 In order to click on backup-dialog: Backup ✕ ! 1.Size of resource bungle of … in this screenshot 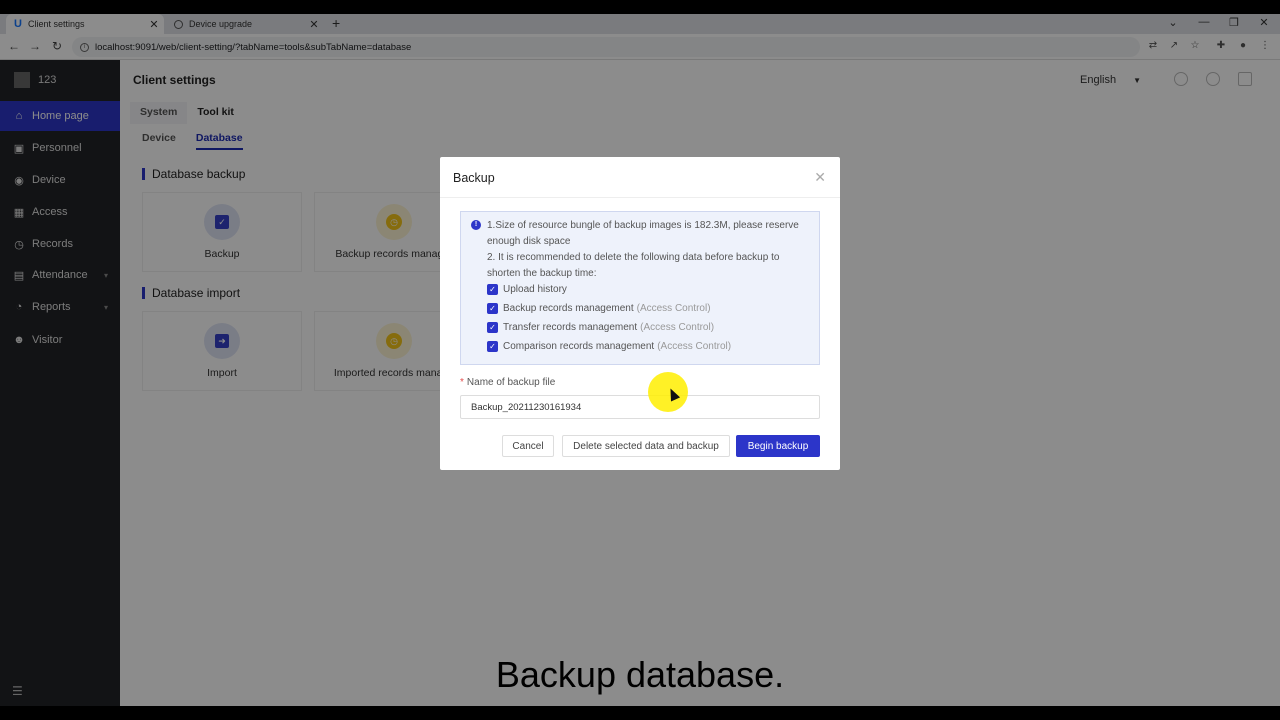, I will do `click(640, 313)`.